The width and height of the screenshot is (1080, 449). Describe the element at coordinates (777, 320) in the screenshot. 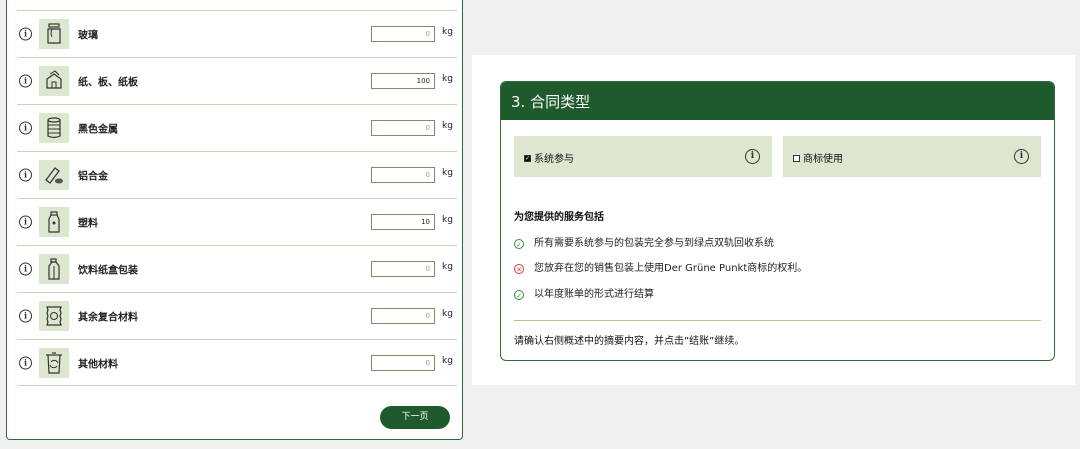

I see `divider` at that location.